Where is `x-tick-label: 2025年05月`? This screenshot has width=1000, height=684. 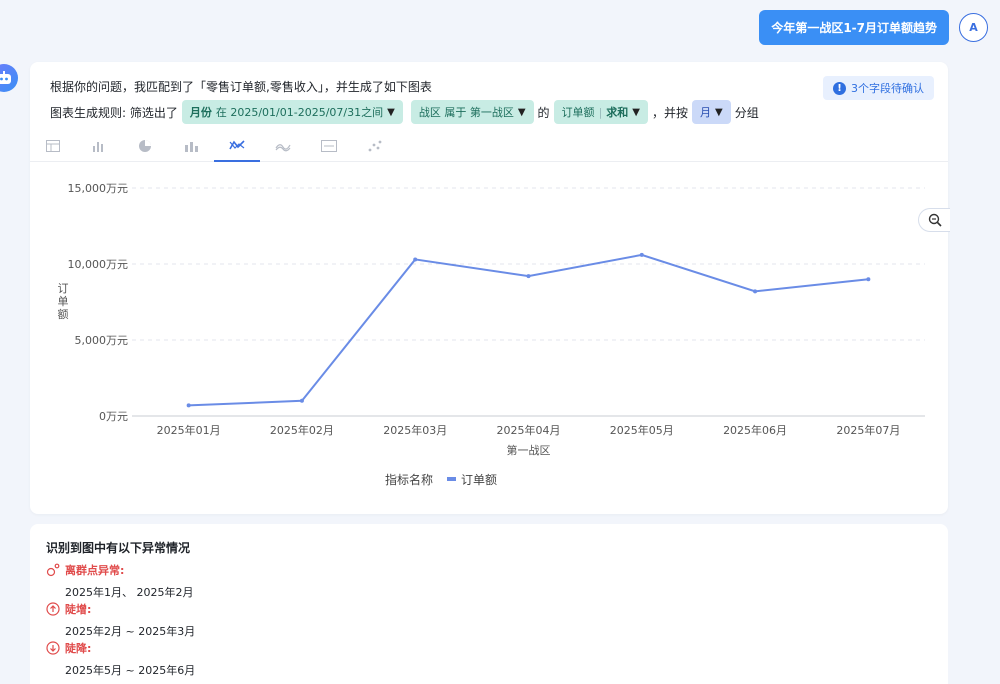
x-tick-label: 2025年05月 is located at coordinates (642, 430).